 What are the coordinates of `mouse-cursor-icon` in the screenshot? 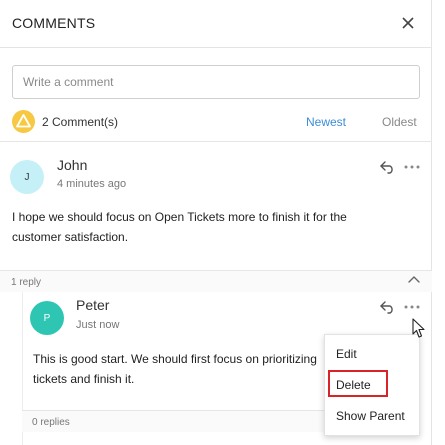 It's located at (418, 328).